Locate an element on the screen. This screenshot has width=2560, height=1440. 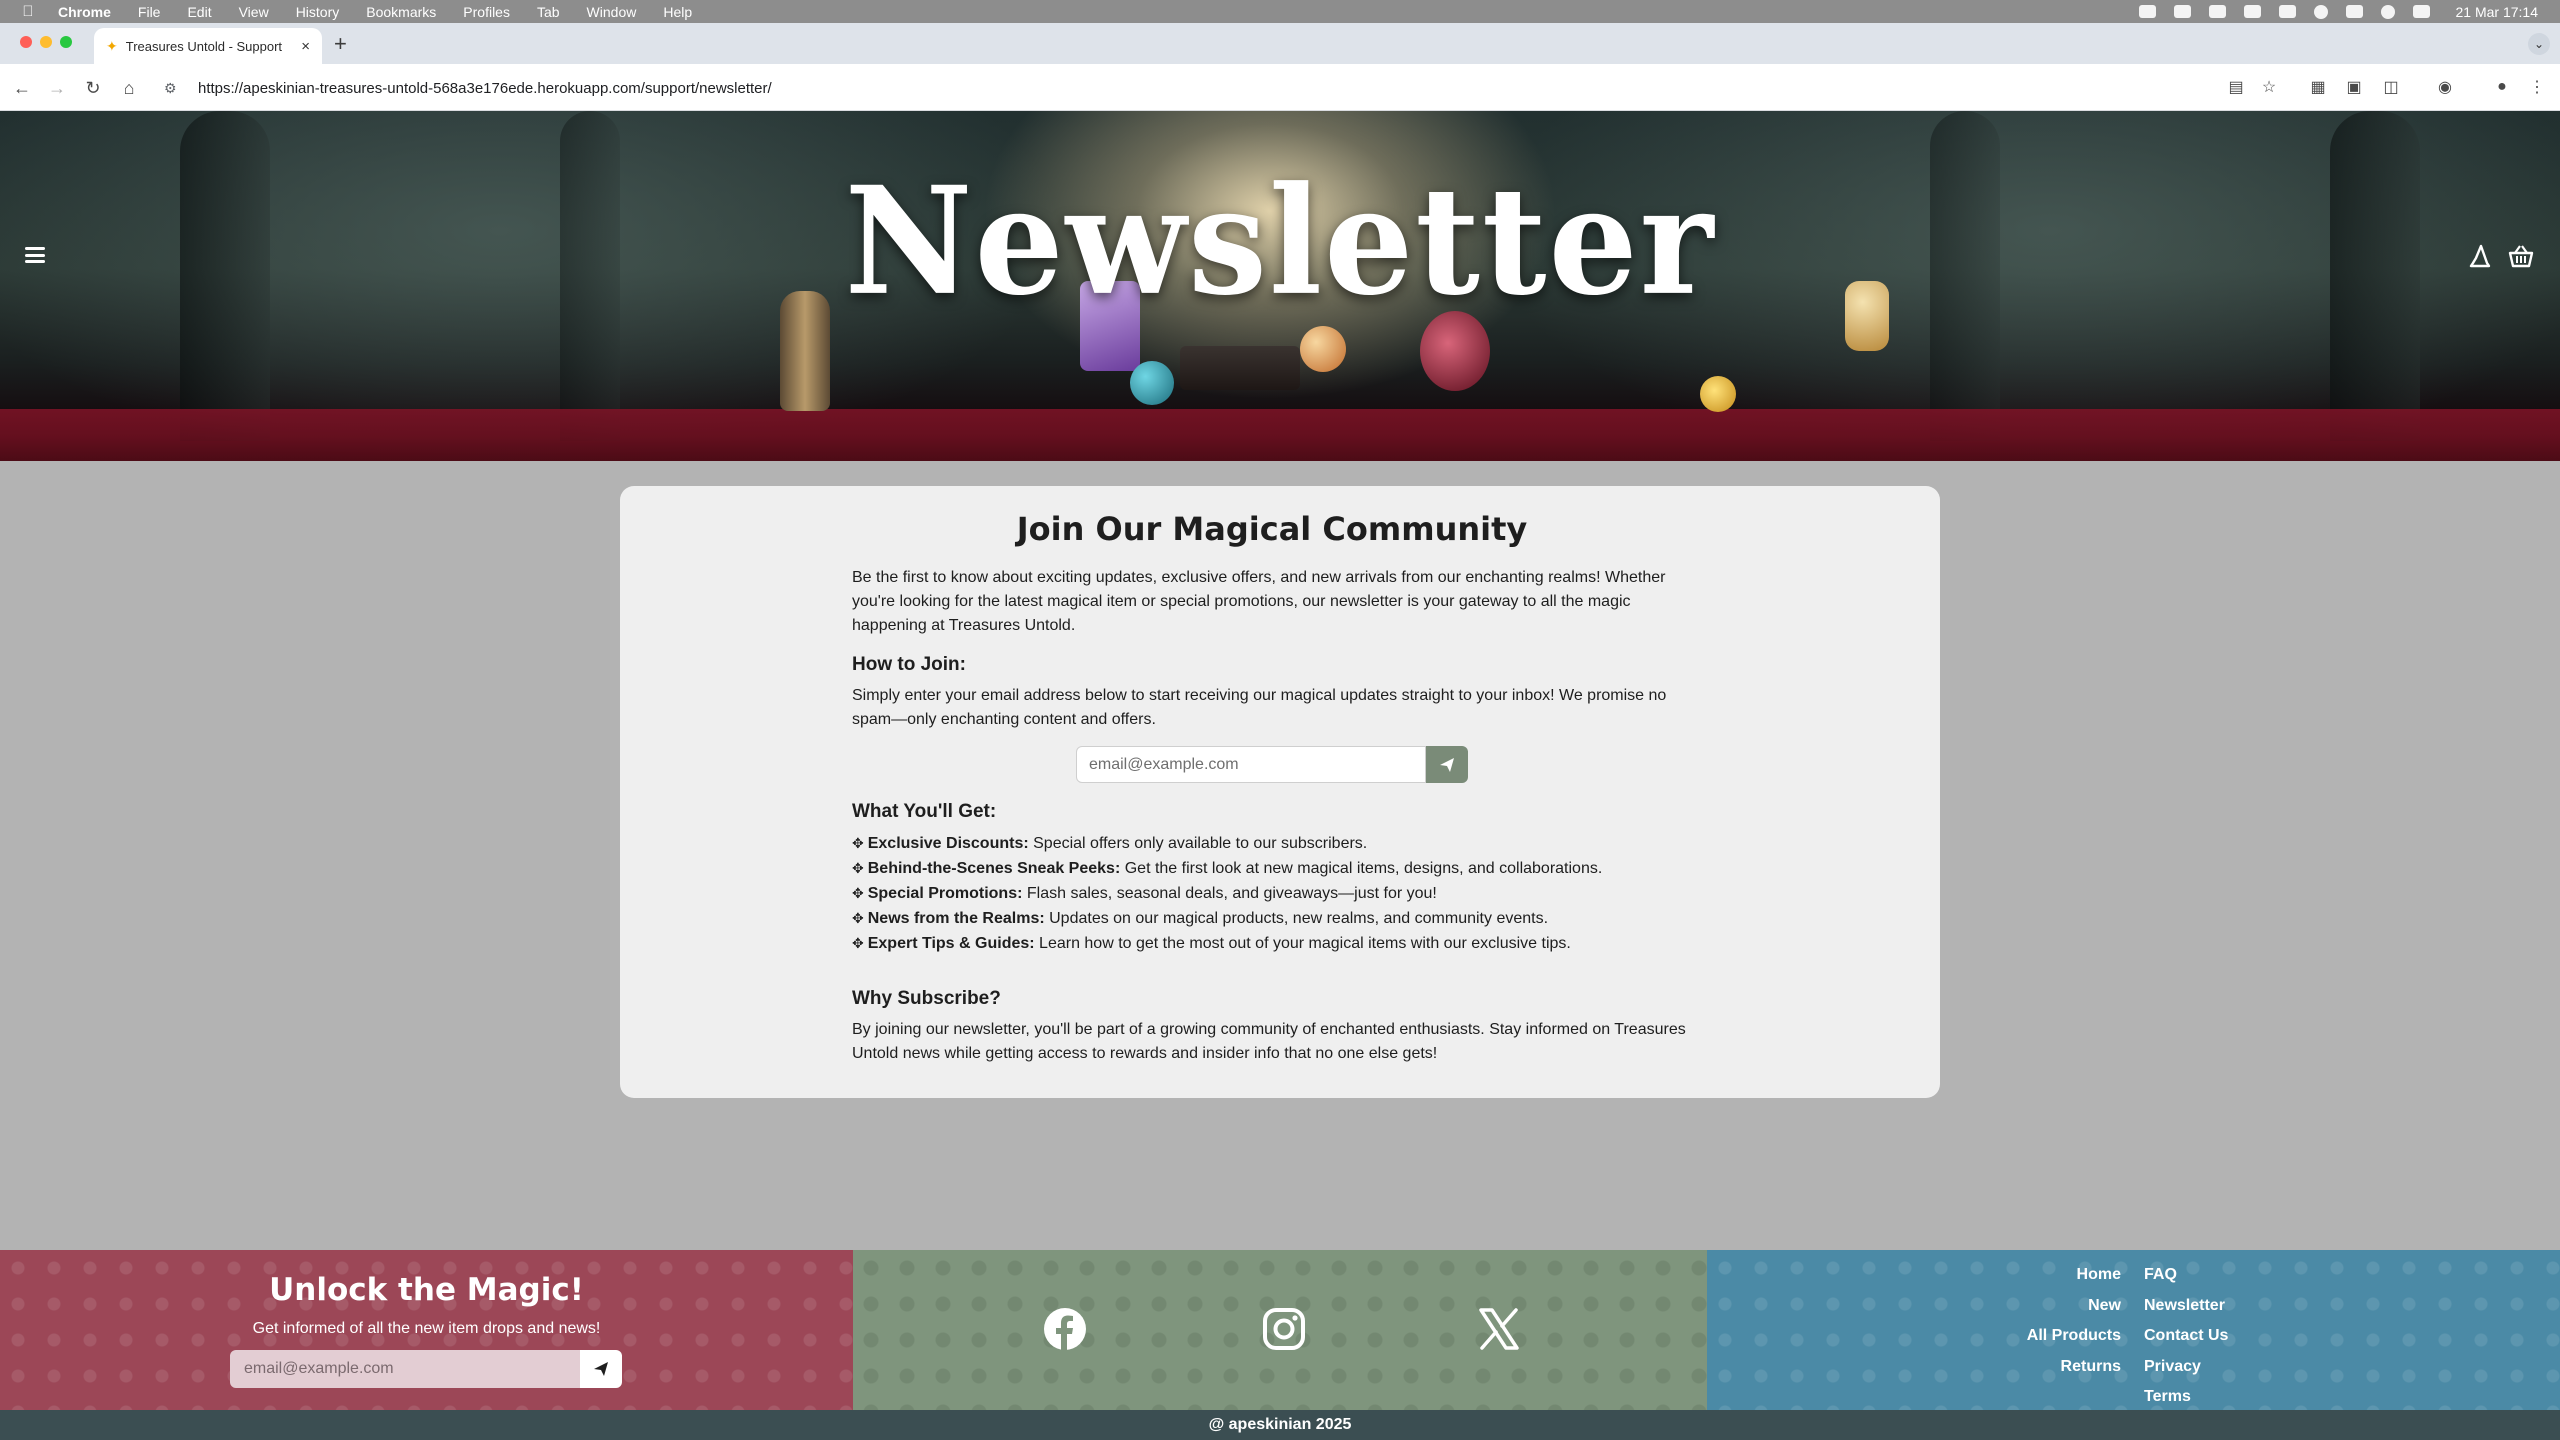
record-icon is located at coordinates (2320, 11).